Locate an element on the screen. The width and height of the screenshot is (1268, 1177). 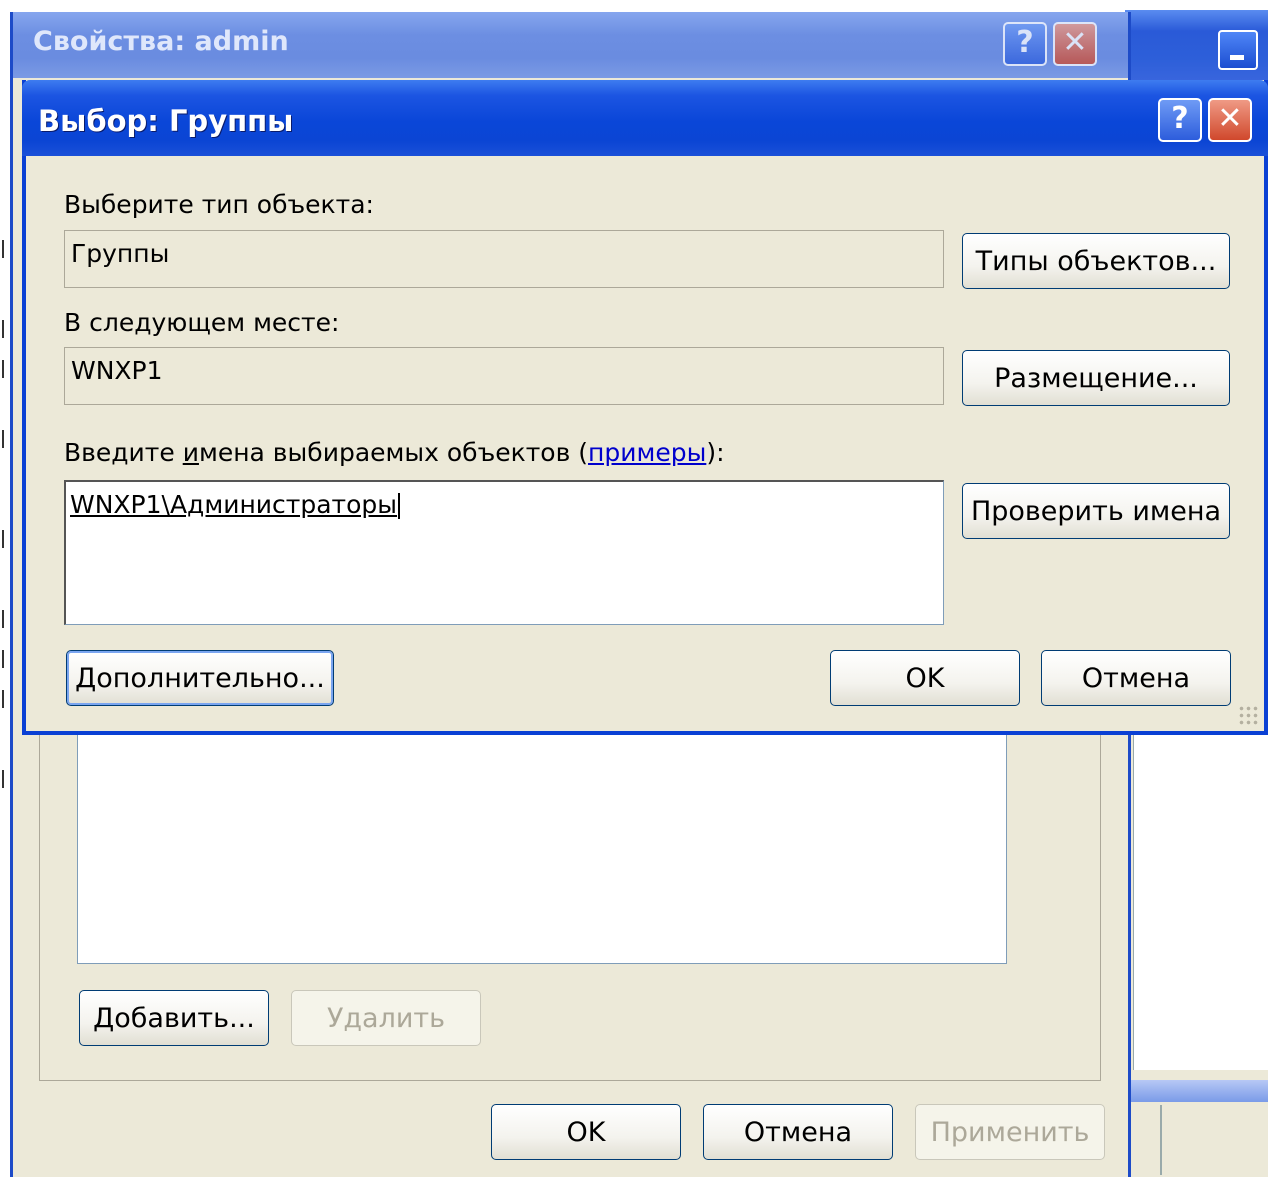
background-window-band is located at coordinates (1196, 1091).